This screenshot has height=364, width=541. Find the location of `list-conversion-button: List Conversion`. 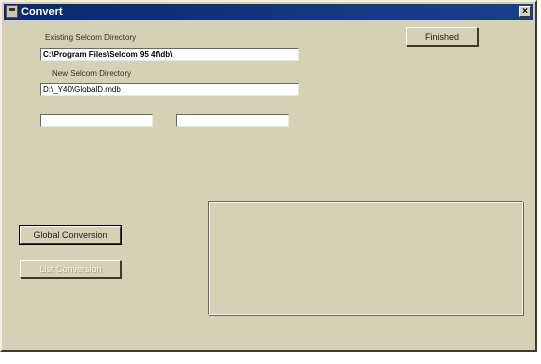

list-conversion-button: List Conversion is located at coordinates (70, 269).